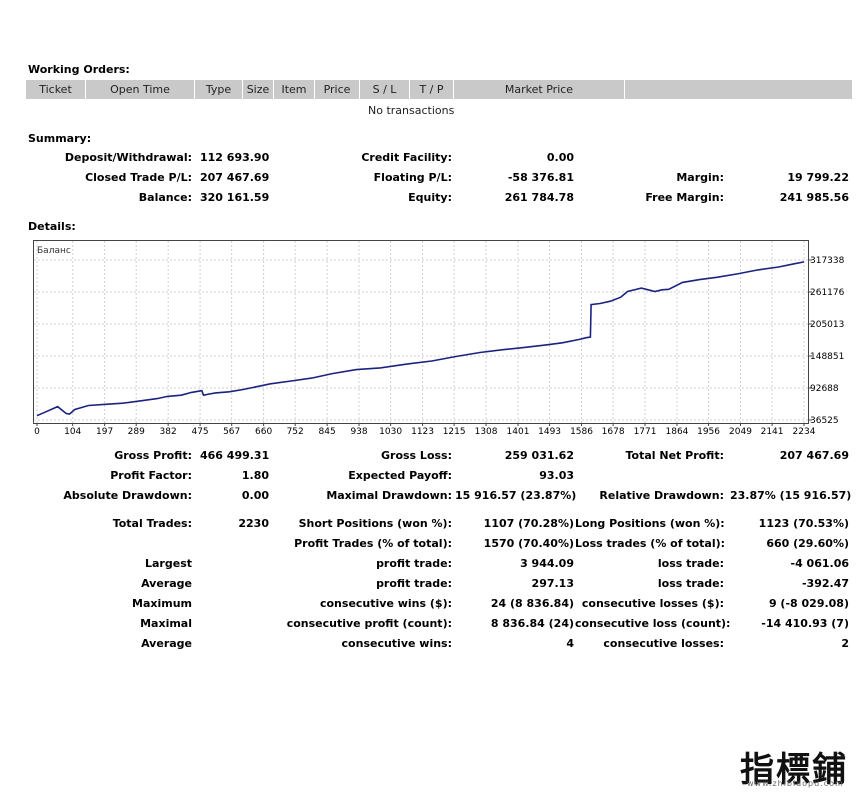  What do you see at coordinates (454, 432) in the screenshot?
I see `x-tick-label: 1215` at bounding box center [454, 432].